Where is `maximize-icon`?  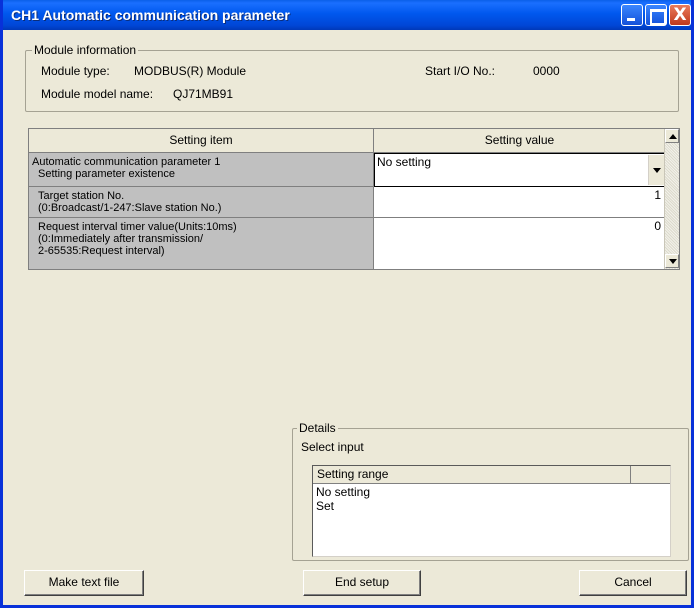
maximize-icon is located at coordinates (656, 15).